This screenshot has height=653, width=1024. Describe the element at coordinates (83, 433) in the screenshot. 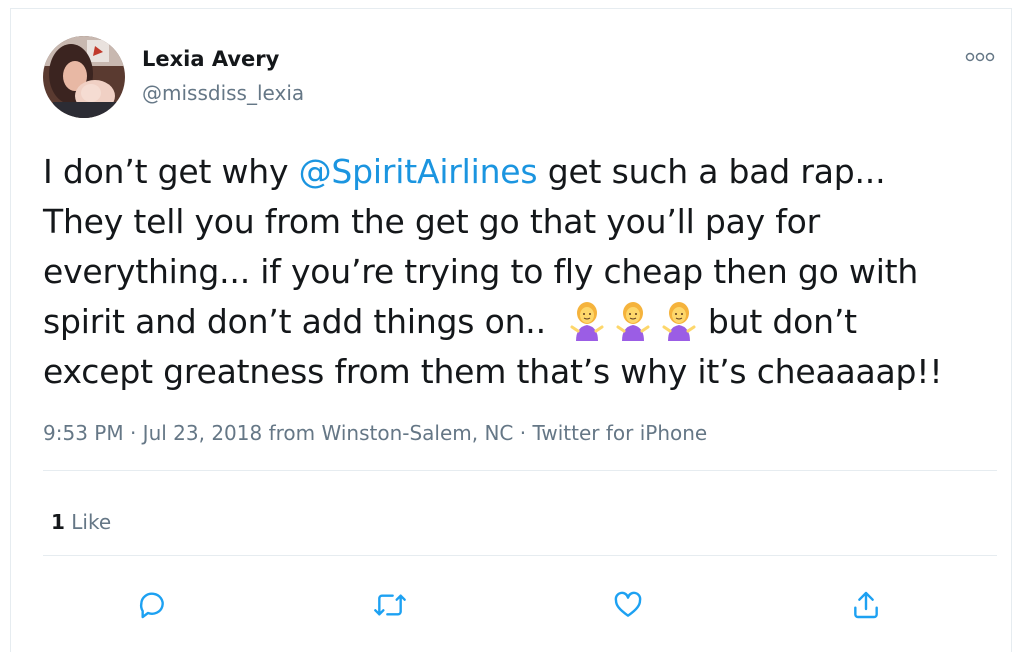

I see `tweet-time: 9:53 PM` at that location.